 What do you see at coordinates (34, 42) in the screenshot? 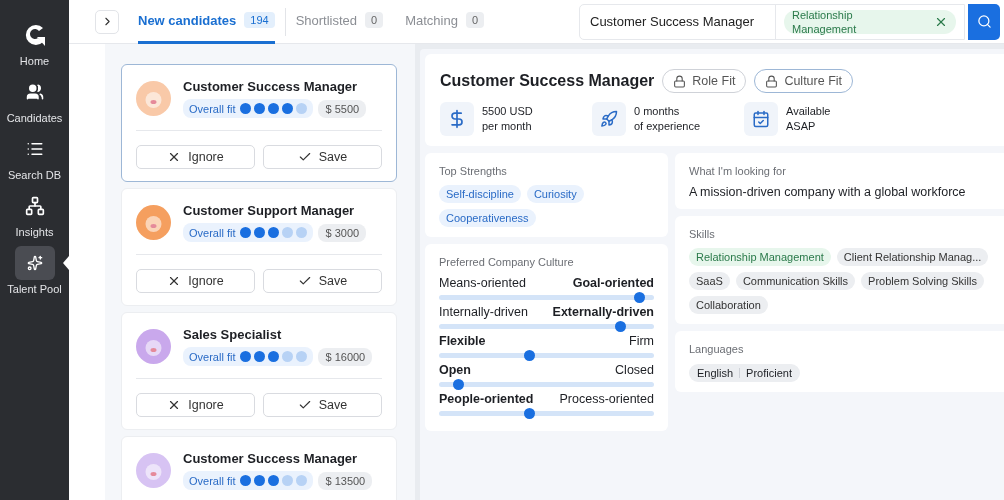
I see `sidebar-item: Home` at bounding box center [34, 42].